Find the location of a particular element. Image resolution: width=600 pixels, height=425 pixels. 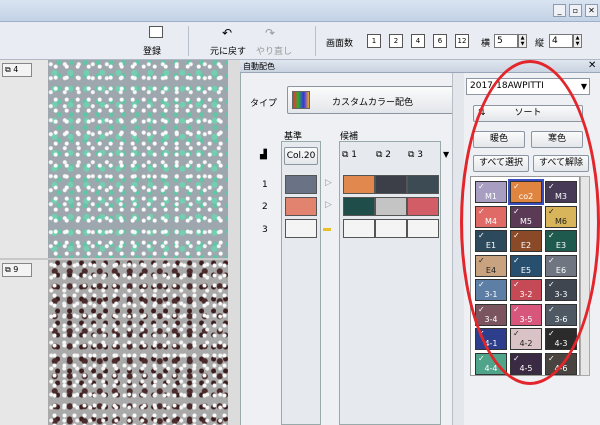

pane-4-button: 4 is located at coordinates (418, 41).